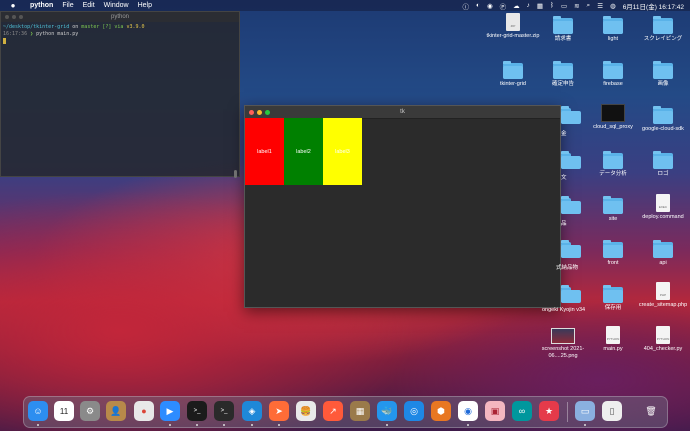 This screenshot has width=690, height=431. I want to click on search-icon: ⌕, so click(589, 6).